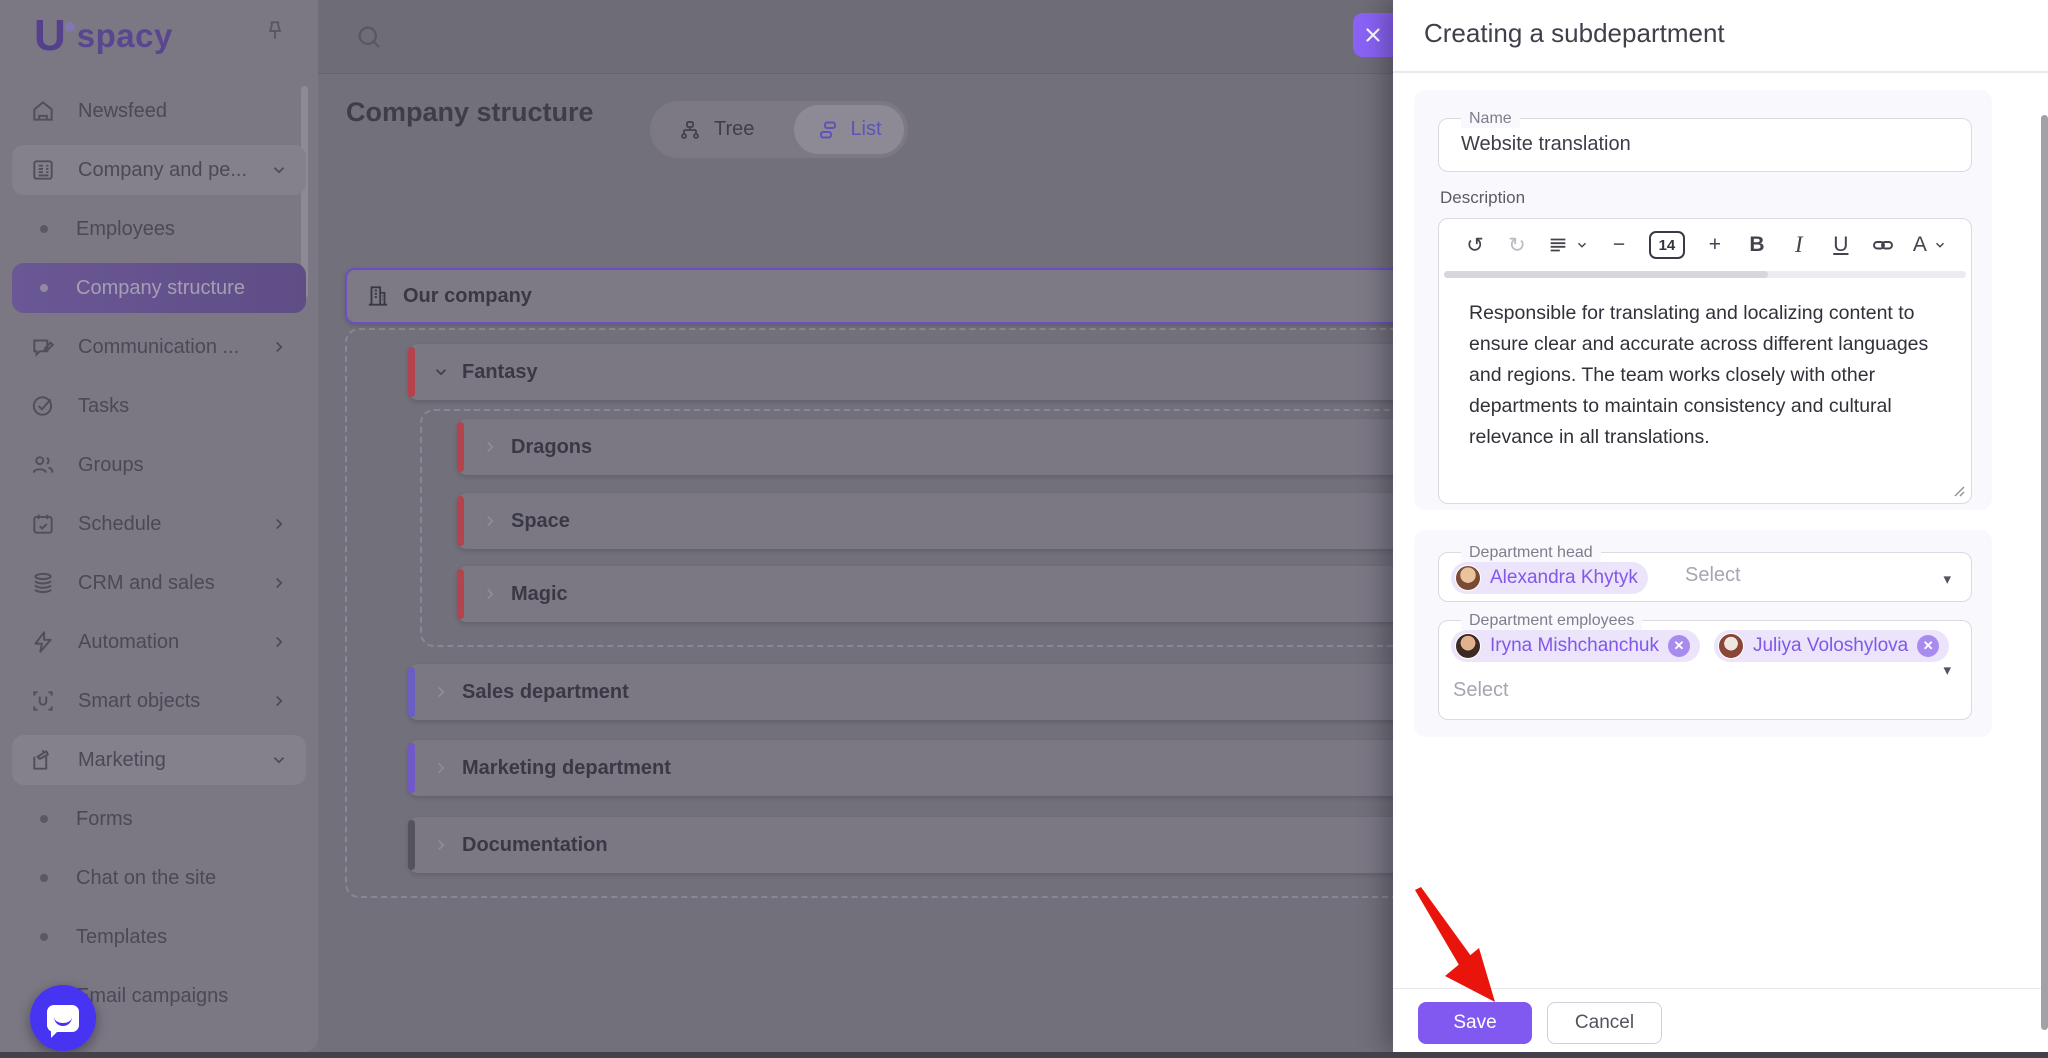  I want to click on sidebar-item-tasks: Tasks, so click(159, 406).